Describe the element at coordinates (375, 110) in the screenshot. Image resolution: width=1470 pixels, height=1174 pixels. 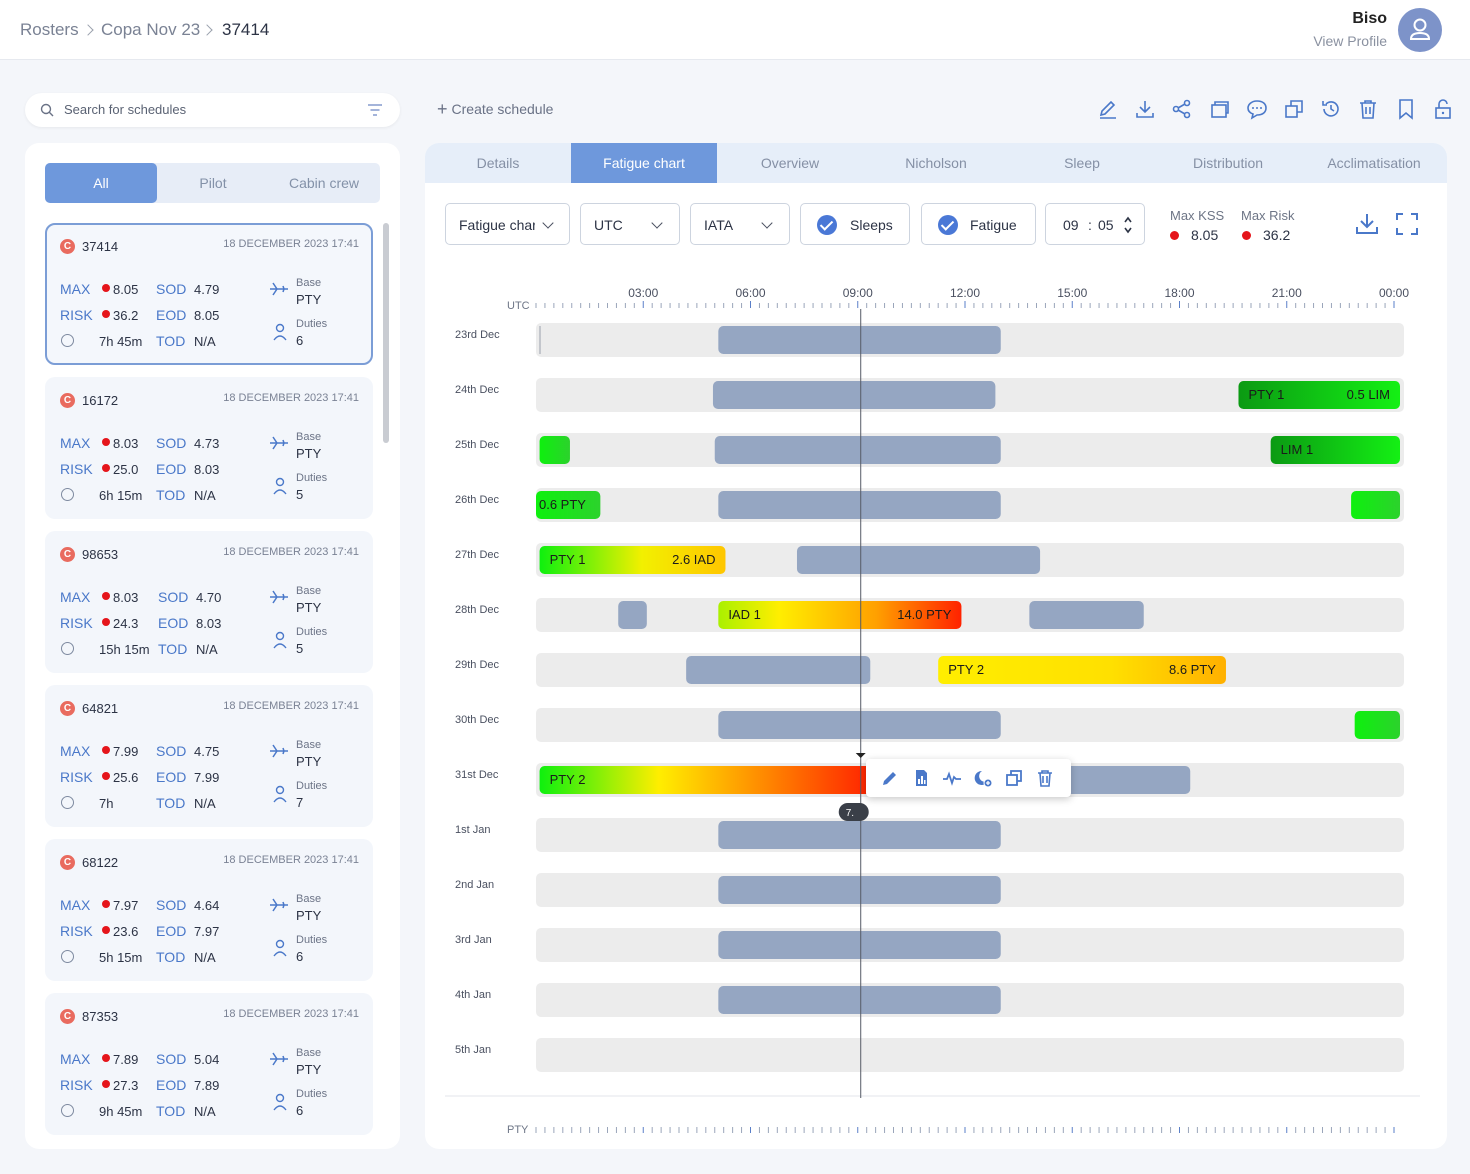
I see `filter-icon` at that location.